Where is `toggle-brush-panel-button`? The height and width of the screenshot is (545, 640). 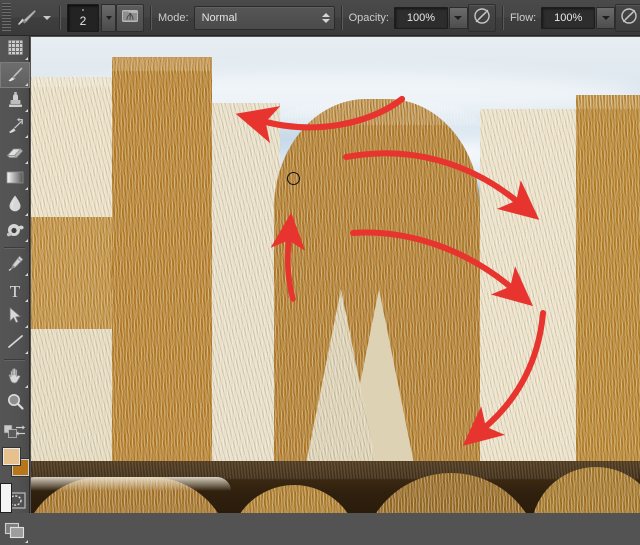 toggle-brush-panel-button is located at coordinates (130, 17).